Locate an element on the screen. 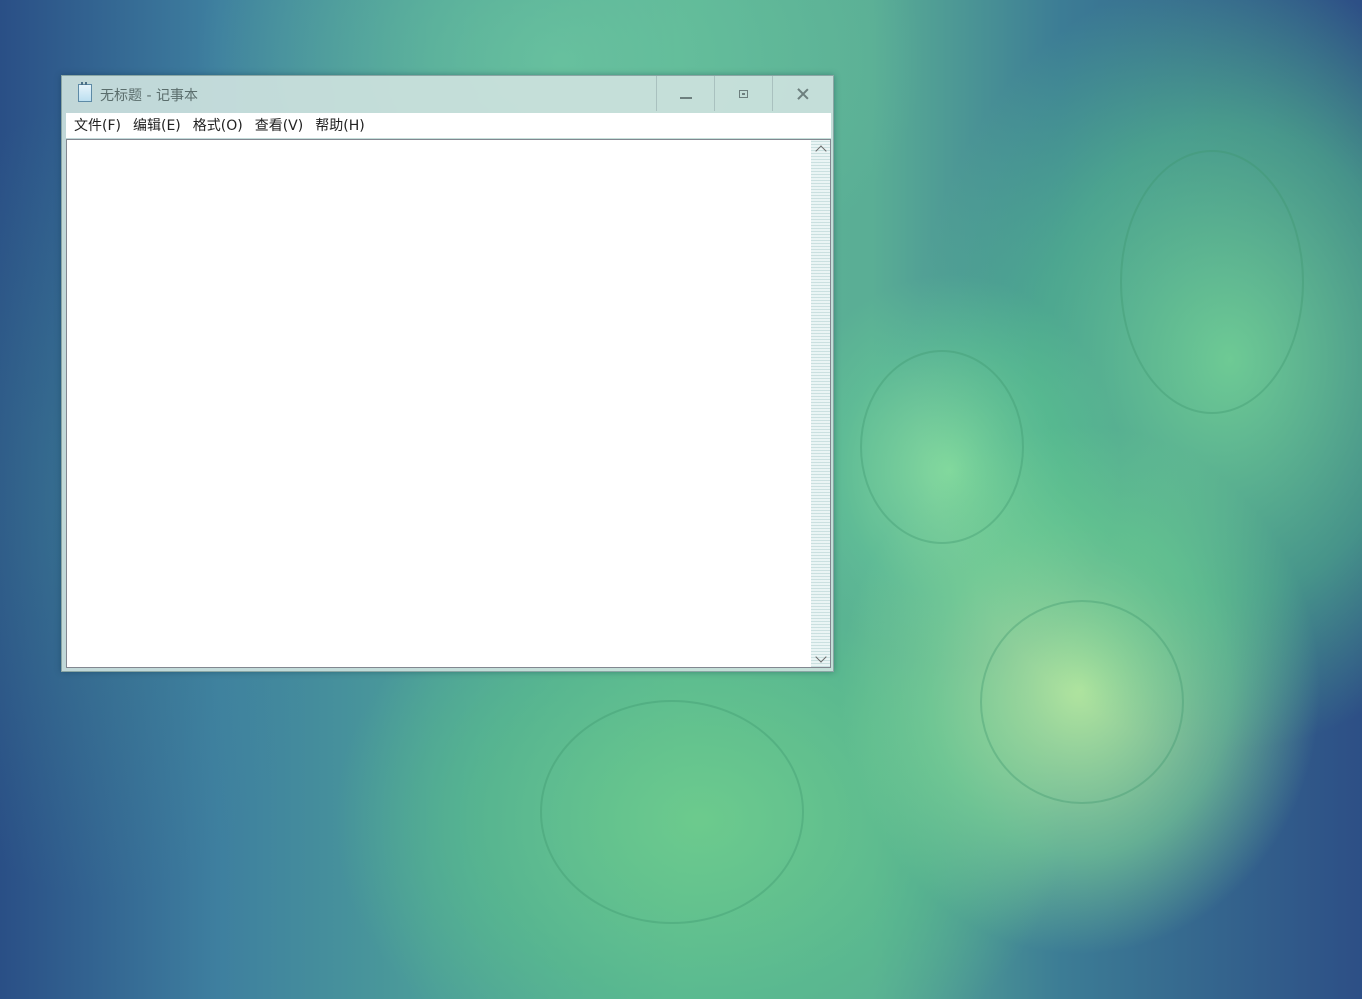 This screenshot has width=1362, height=999. notepad-icon is located at coordinates (85, 92).